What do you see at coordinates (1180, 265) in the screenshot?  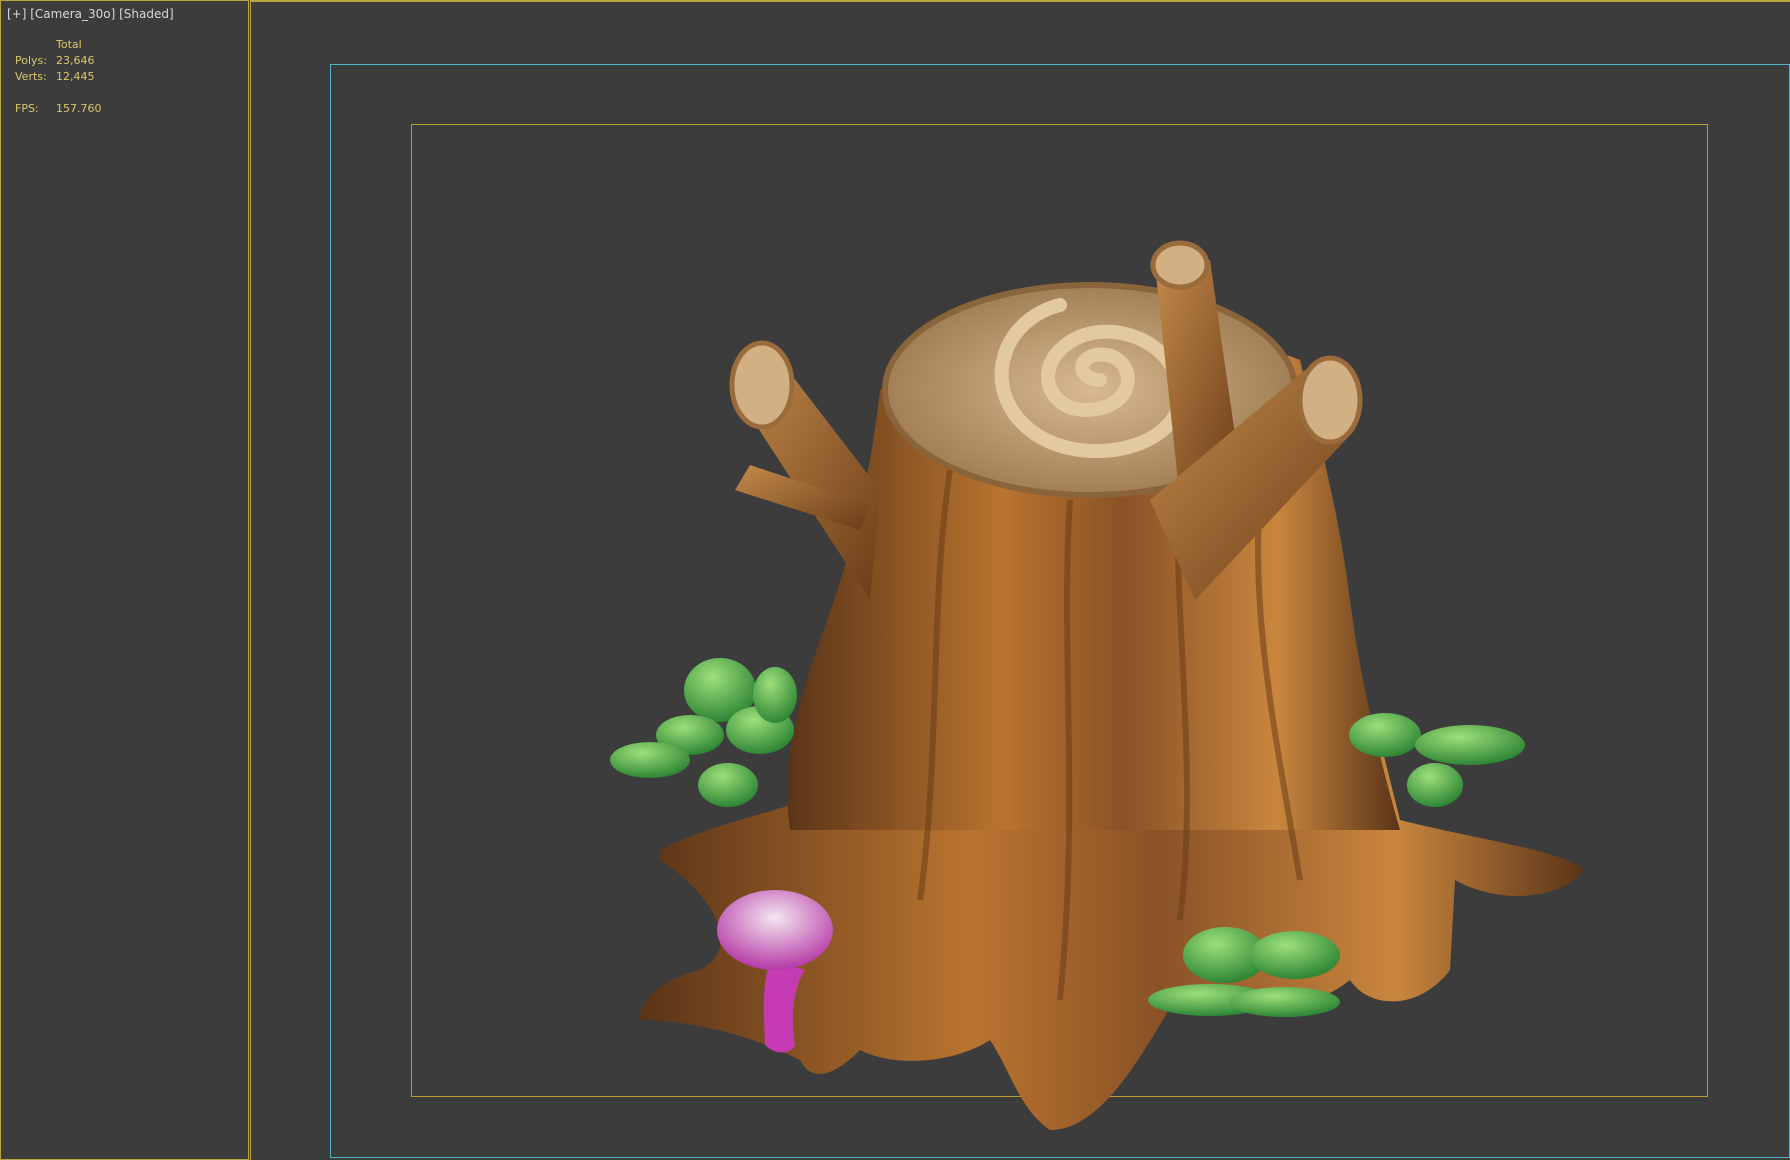 I see `right-upper-branch-cut` at bounding box center [1180, 265].